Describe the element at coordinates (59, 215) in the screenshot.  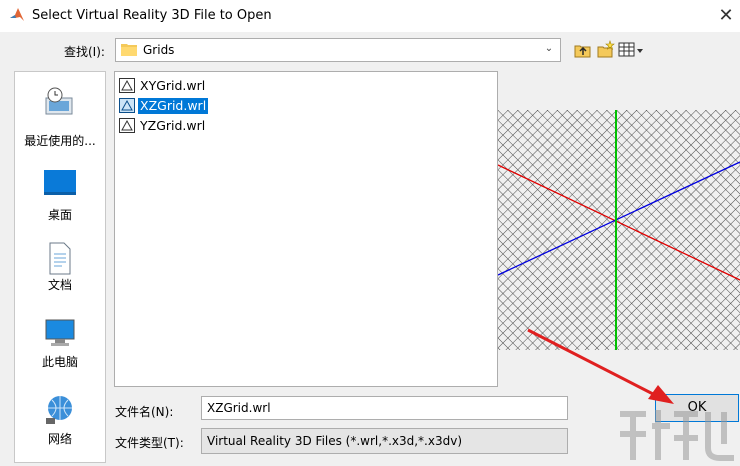
I see `place-label: 桌面` at that location.